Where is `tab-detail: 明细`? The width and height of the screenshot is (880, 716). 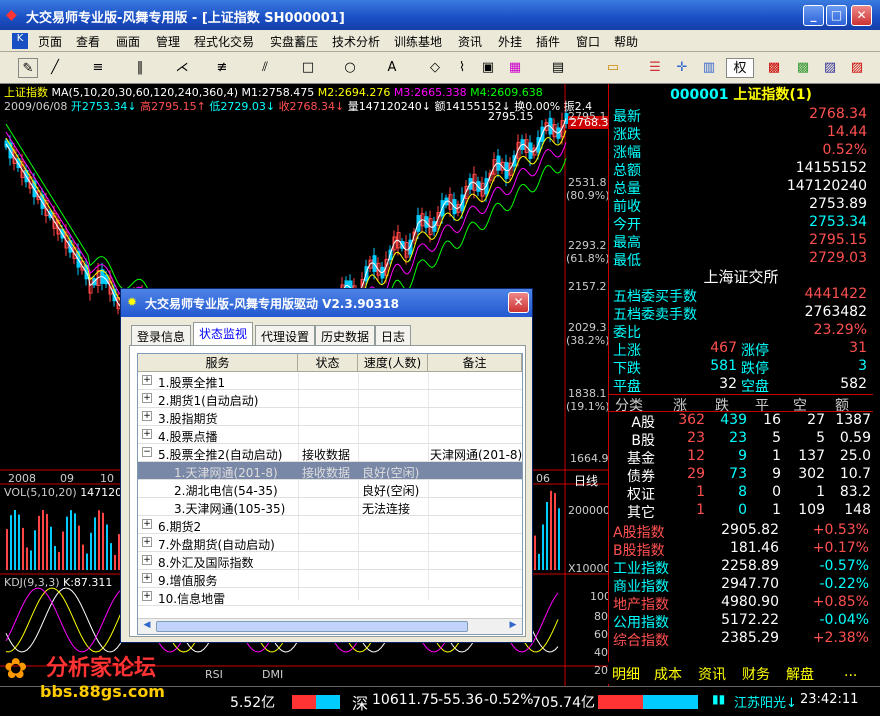 tab-detail: 明细 is located at coordinates (626, 674).